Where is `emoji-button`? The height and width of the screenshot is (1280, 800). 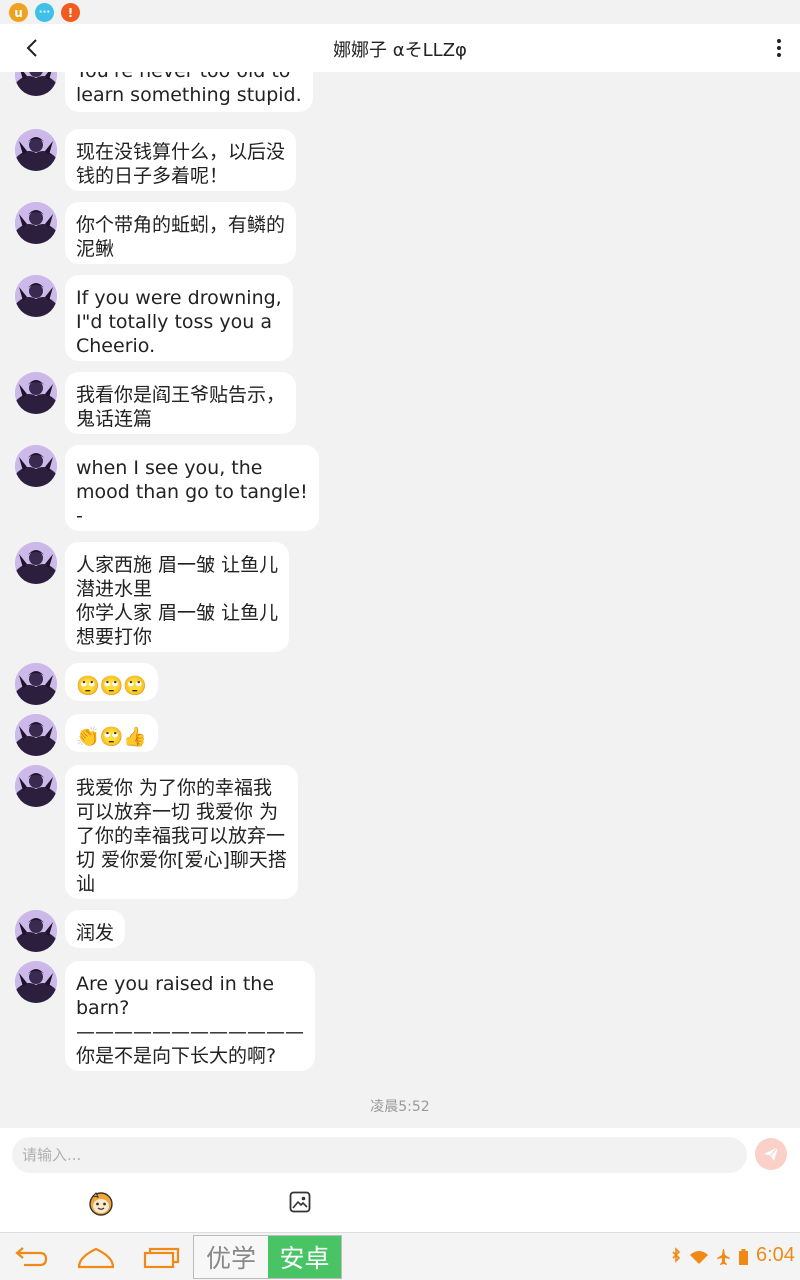
emoji-button is located at coordinates (101, 1203).